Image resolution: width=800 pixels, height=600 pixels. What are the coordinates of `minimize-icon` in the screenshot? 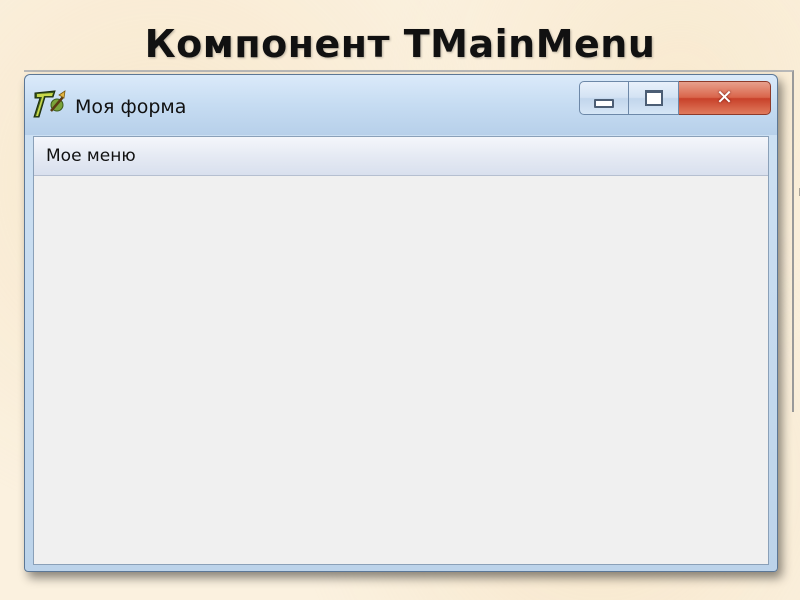 It's located at (604, 103).